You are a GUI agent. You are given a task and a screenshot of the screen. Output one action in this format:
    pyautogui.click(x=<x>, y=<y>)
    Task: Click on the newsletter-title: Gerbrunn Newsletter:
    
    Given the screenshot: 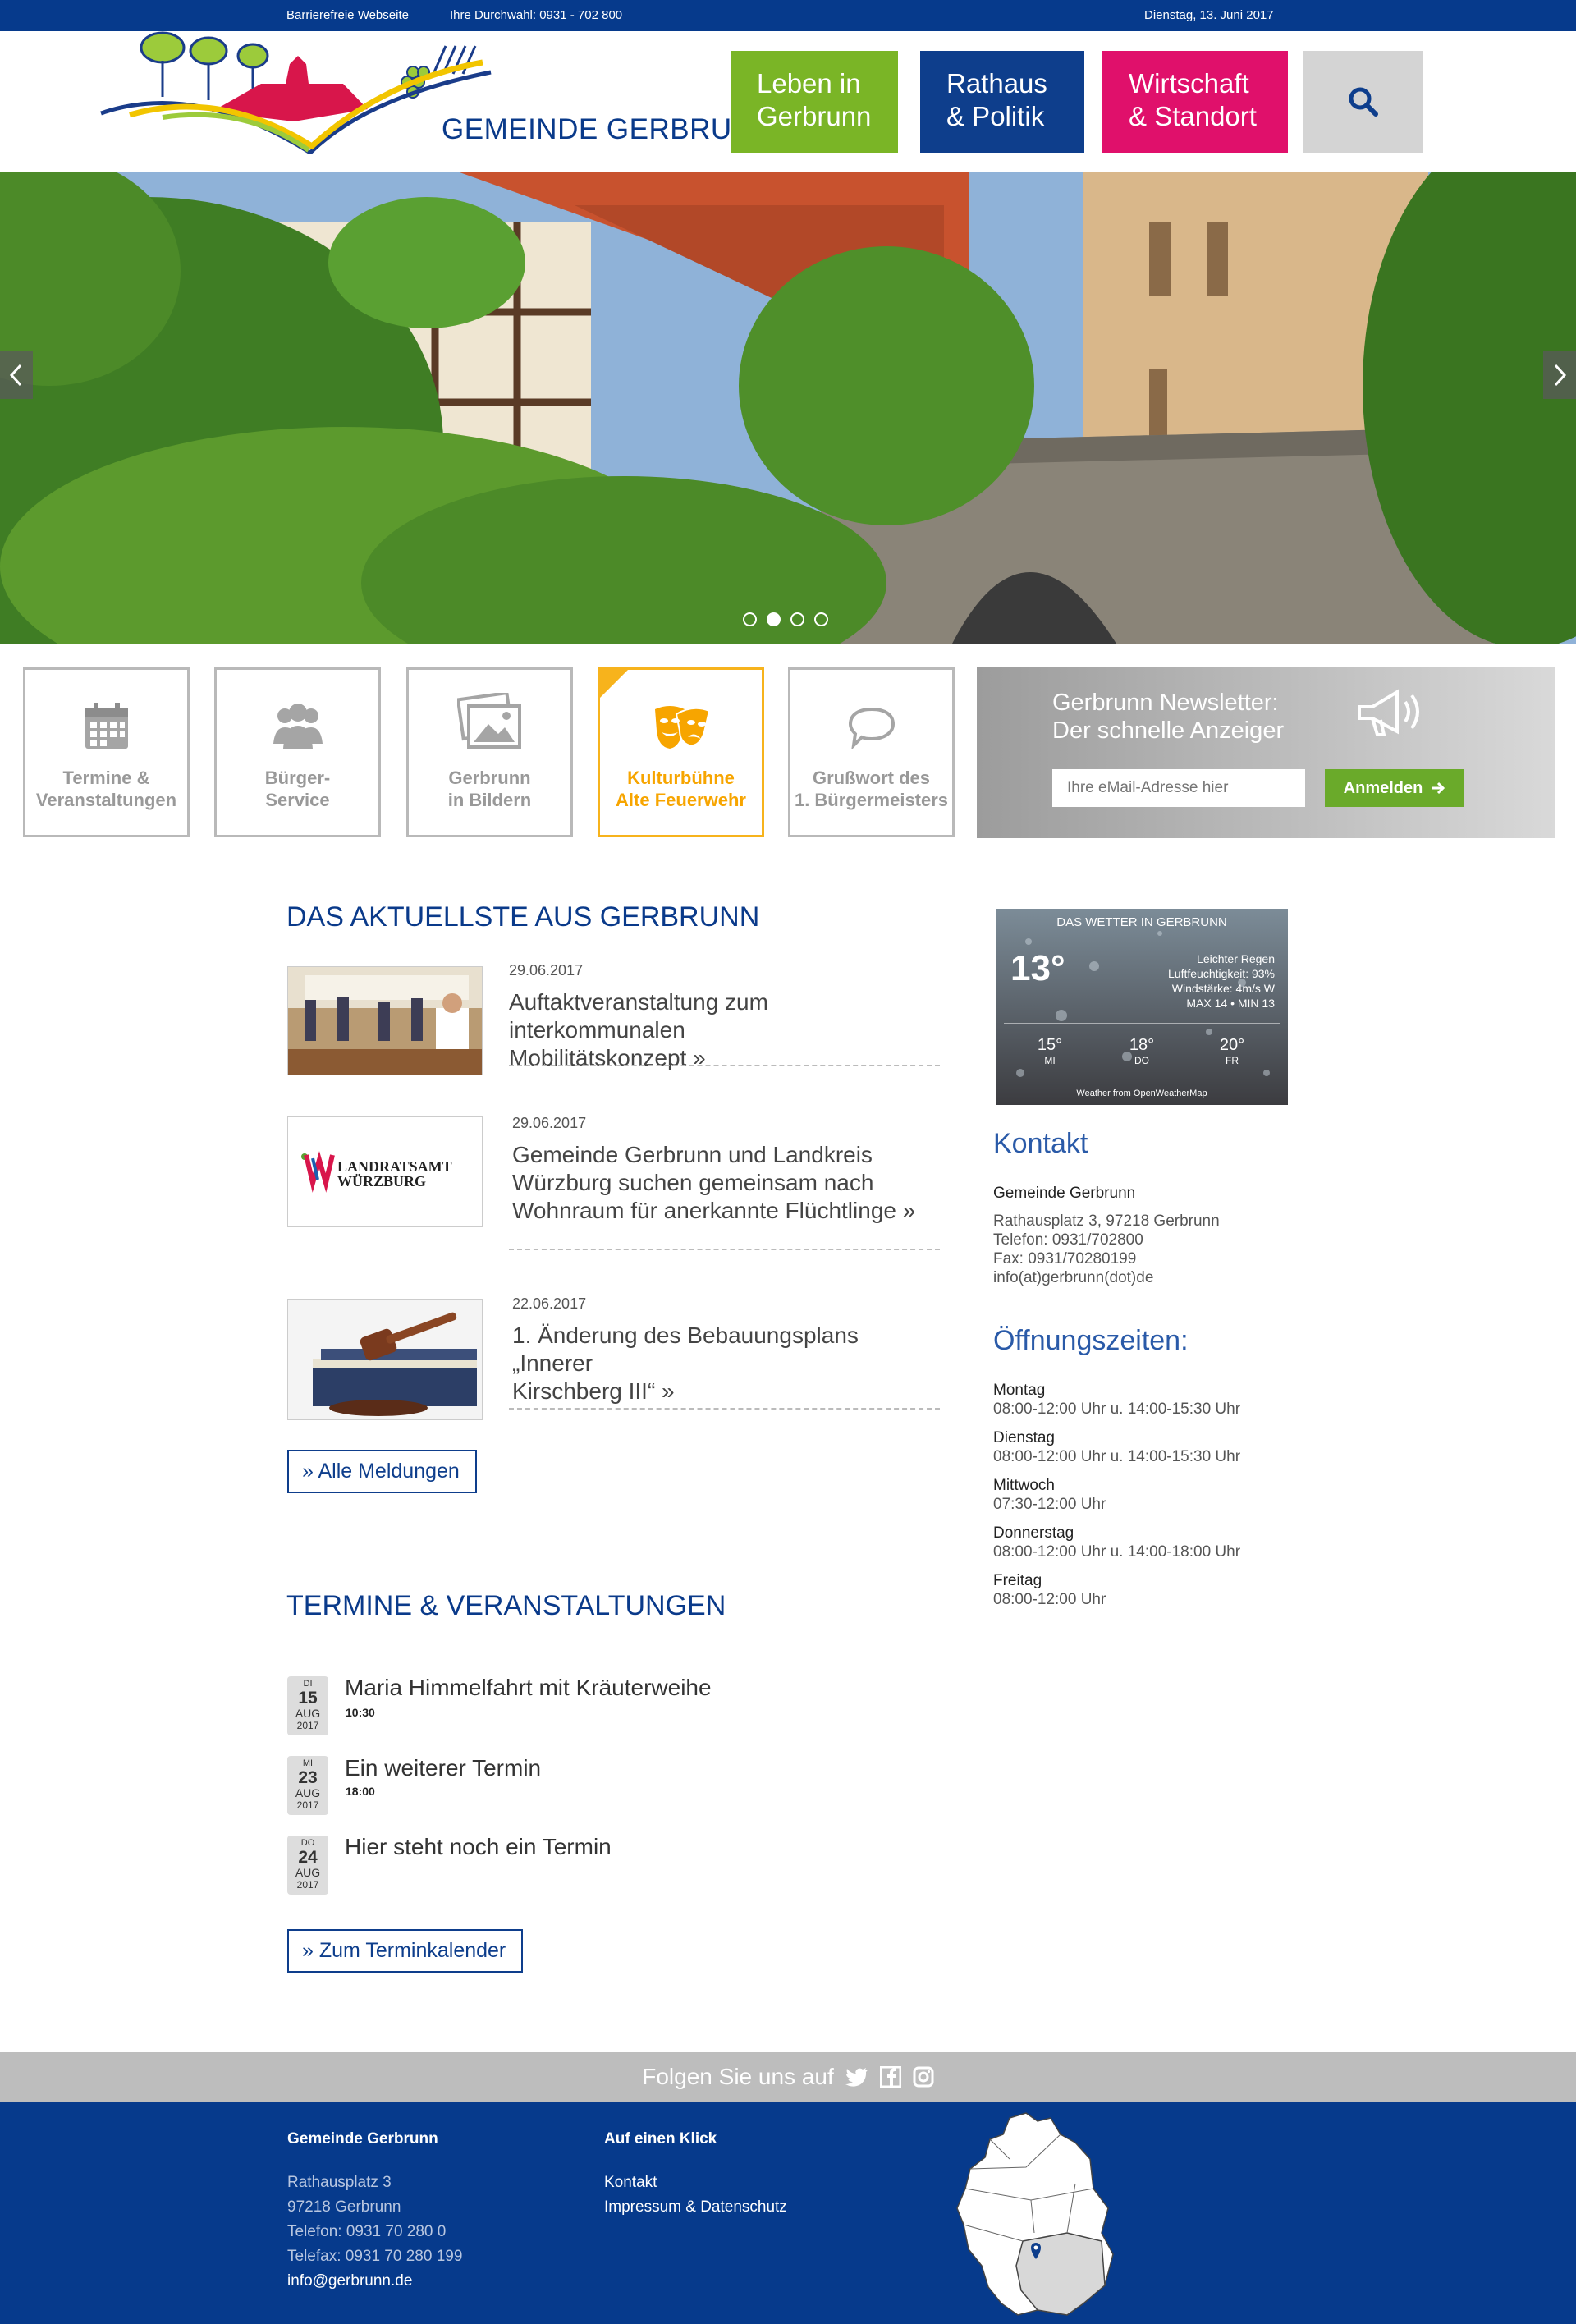 What is the action you would take?
    pyautogui.click(x=1165, y=703)
    